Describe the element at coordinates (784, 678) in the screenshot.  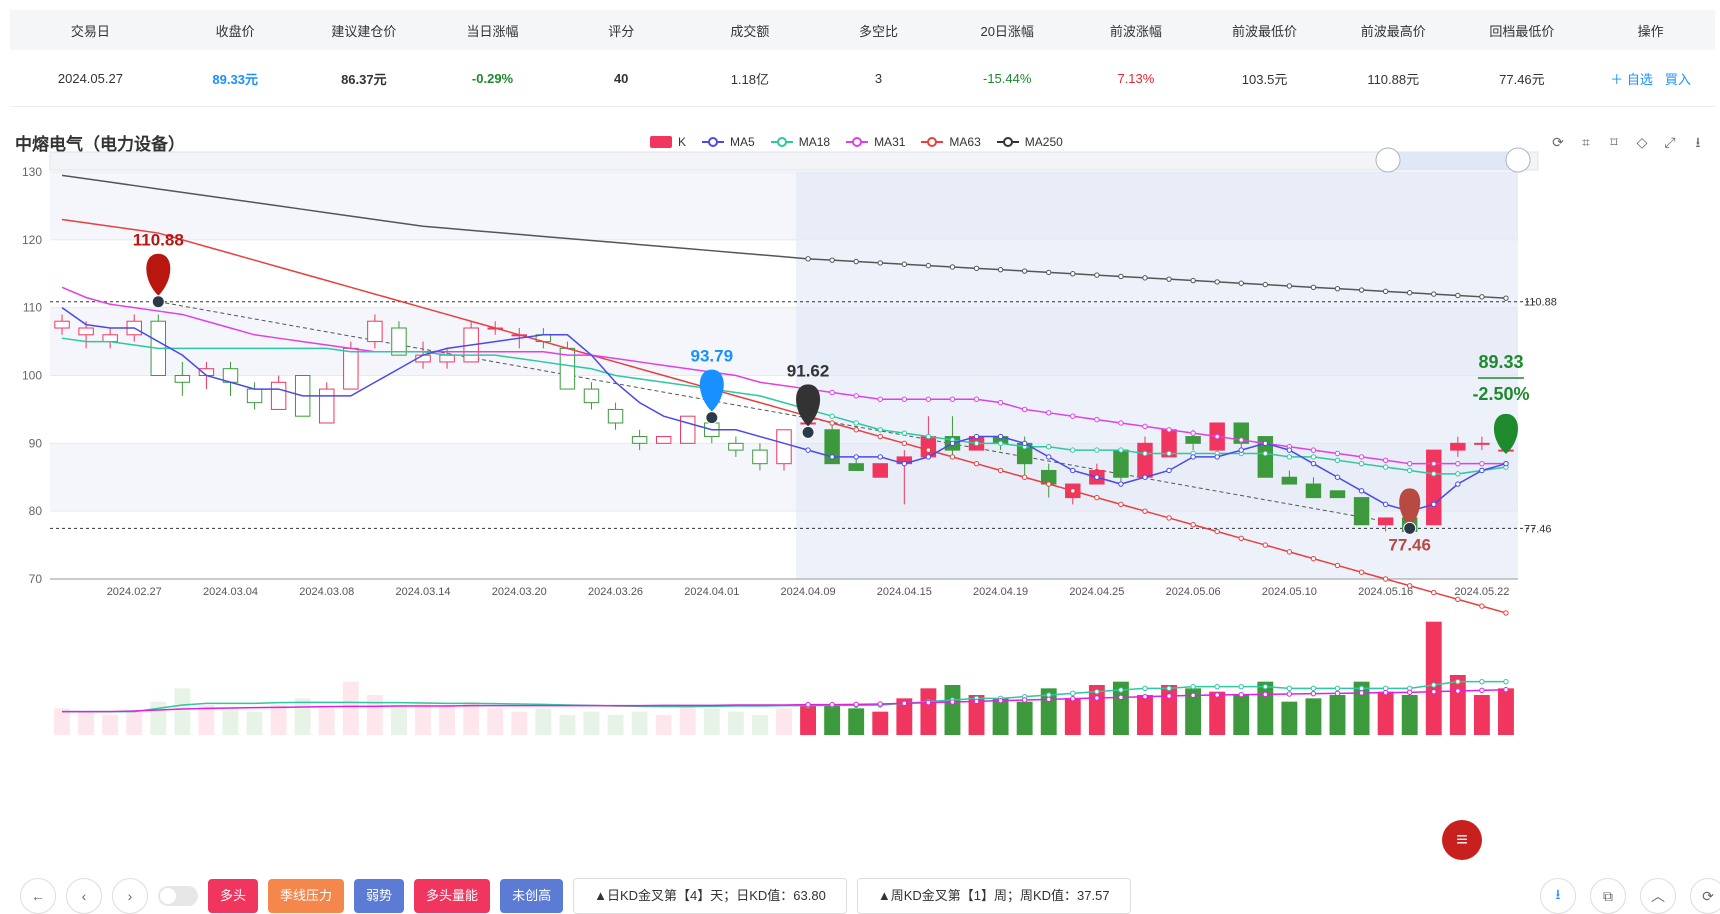
I see `volume-bars` at that location.